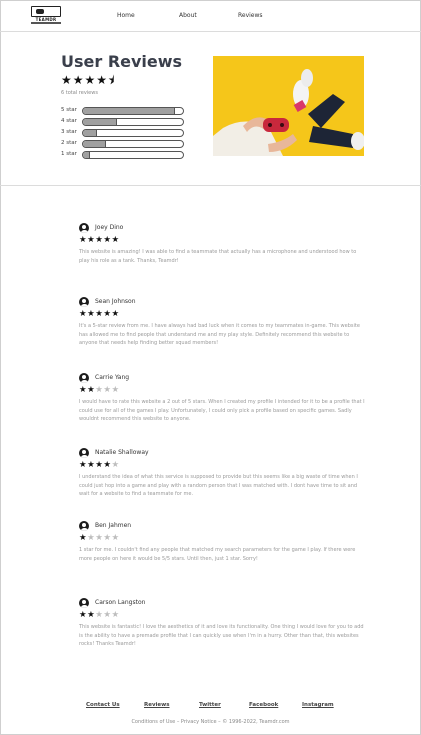 This screenshot has height=735, width=421. Describe the element at coordinates (157, 705) in the screenshot. I see `footer-link-reviews: Reviews` at that location.